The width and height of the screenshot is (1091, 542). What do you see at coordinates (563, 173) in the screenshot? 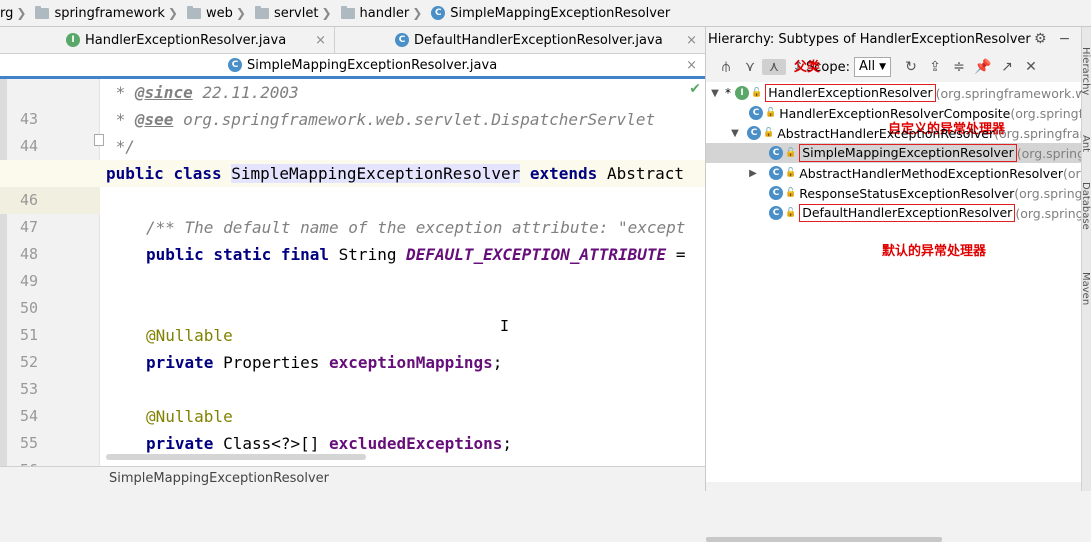
I see `code-text: extends` at bounding box center [563, 173].